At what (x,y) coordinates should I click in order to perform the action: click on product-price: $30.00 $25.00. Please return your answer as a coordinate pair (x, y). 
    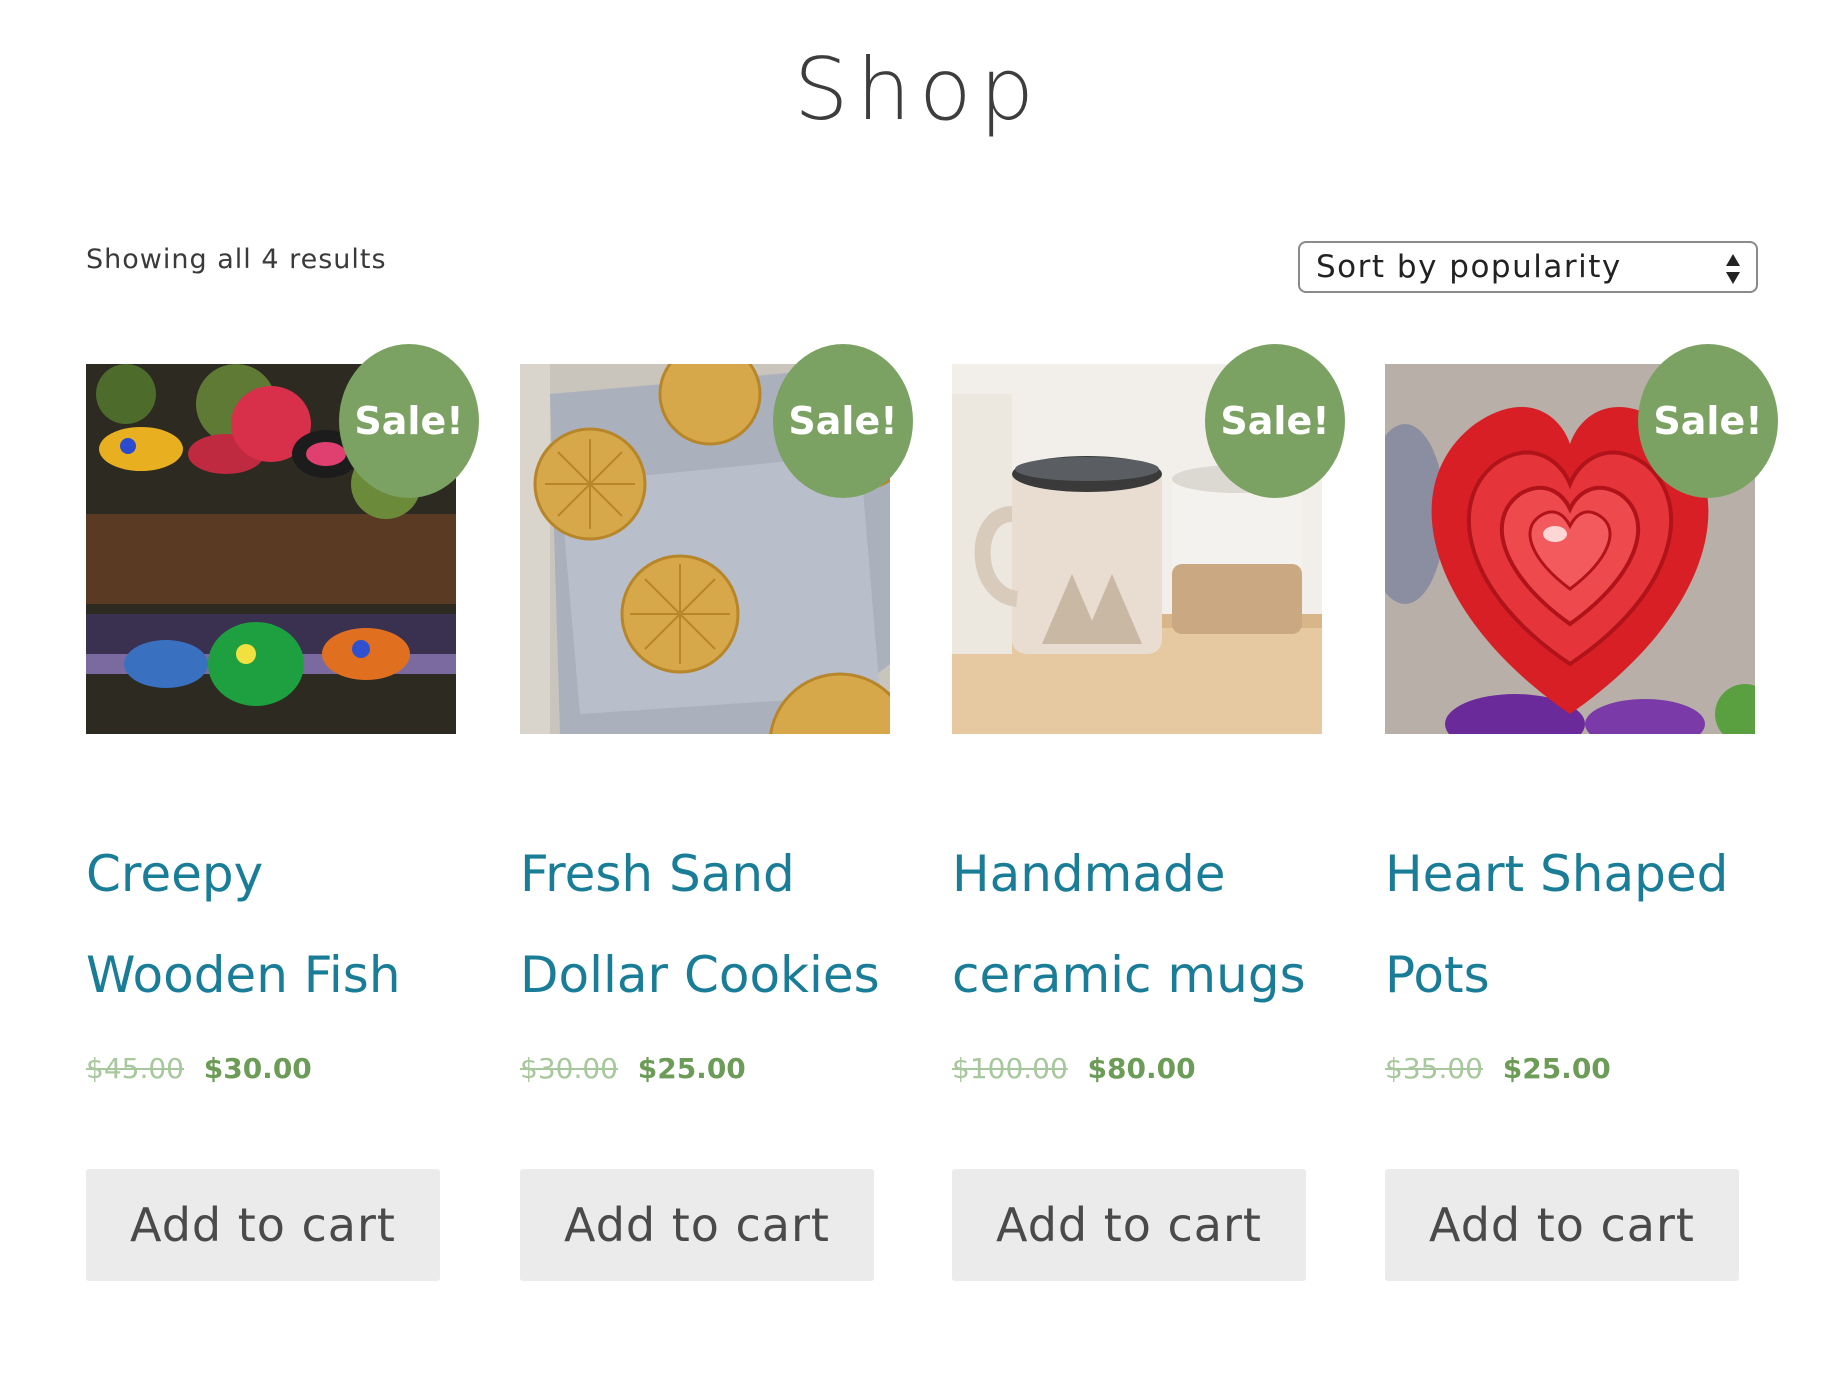
    Looking at the image, I should click on (633, 1068).